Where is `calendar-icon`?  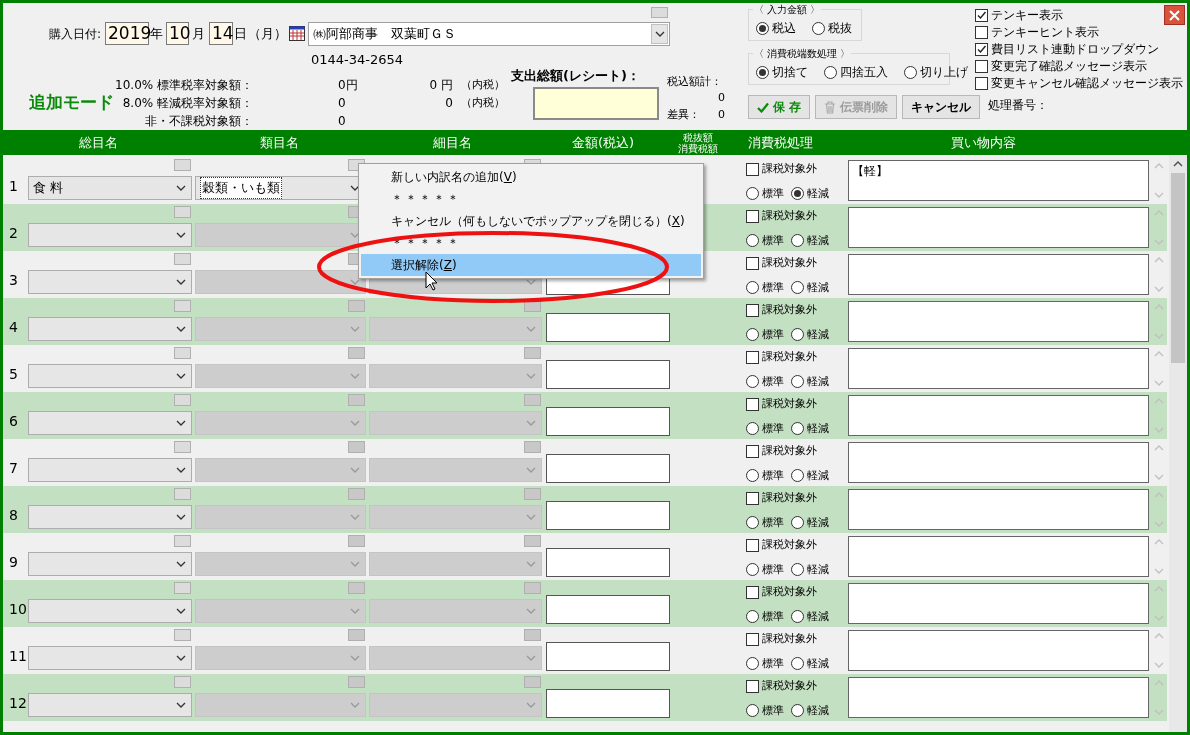
calendar-icon is located at coordinates (297, 33).